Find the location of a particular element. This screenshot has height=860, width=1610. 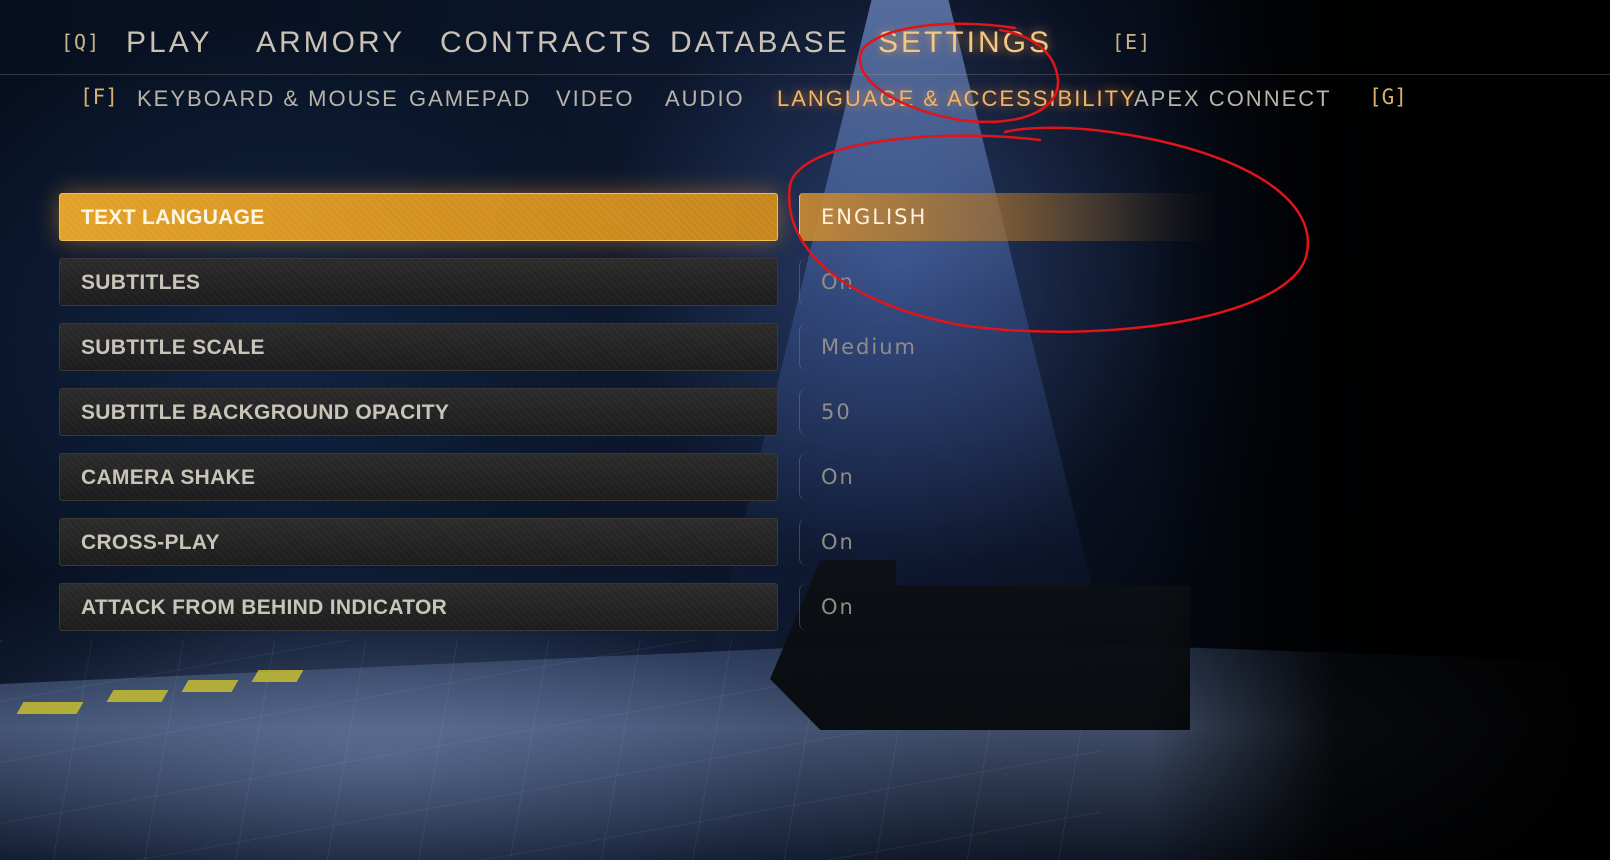

subtab-audio: AUDIO is located at coordinates (705, 99).